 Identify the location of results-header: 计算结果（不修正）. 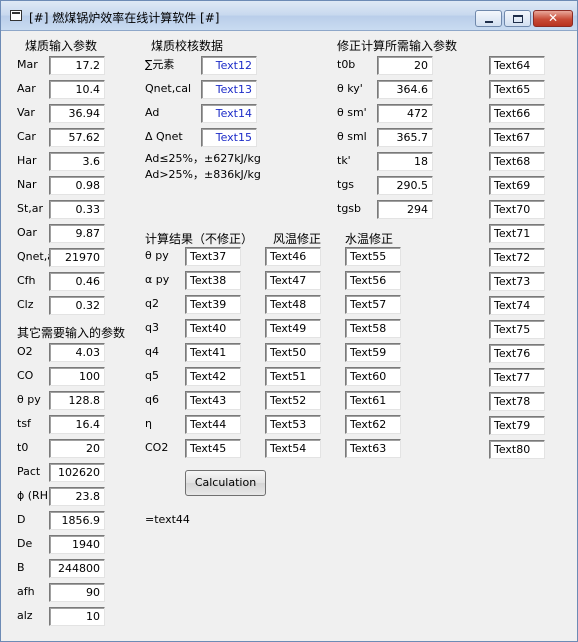
(199, 239).